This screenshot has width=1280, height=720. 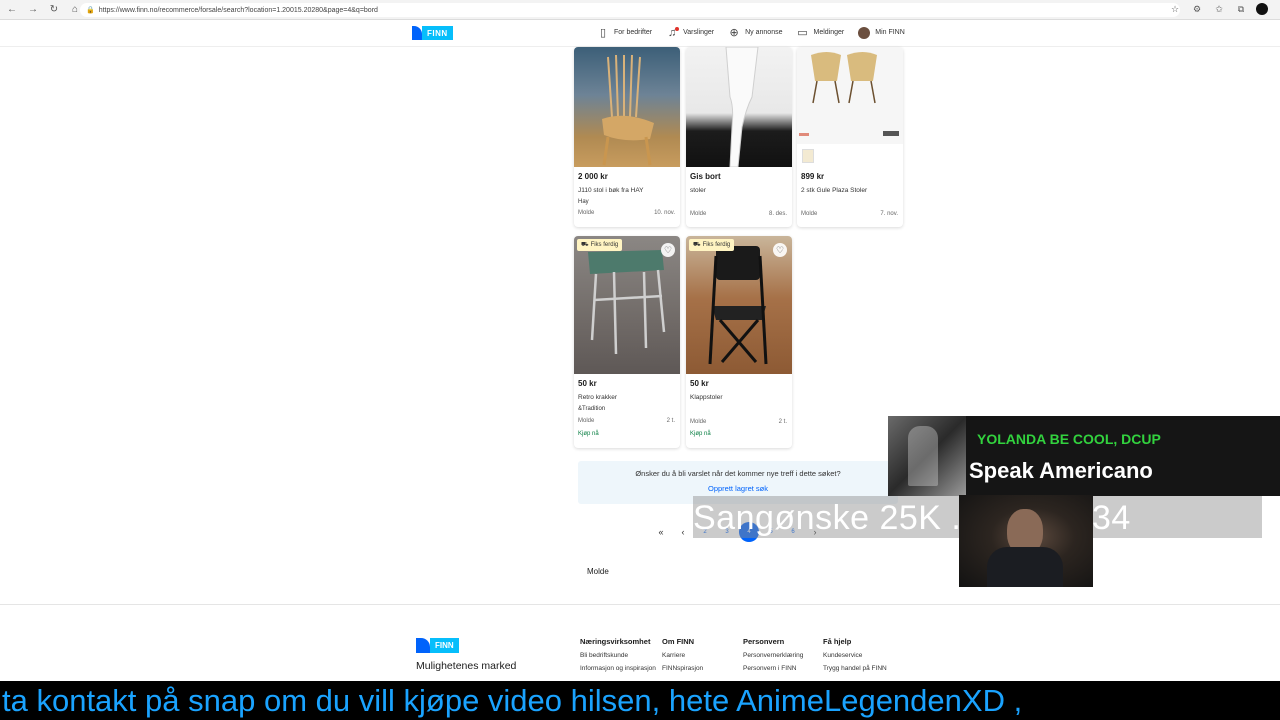 What do you see at coordinates (1197, 9) in the screenshot?
I see `extensions-icon: ⚙` at bounding box center [1197, 9].